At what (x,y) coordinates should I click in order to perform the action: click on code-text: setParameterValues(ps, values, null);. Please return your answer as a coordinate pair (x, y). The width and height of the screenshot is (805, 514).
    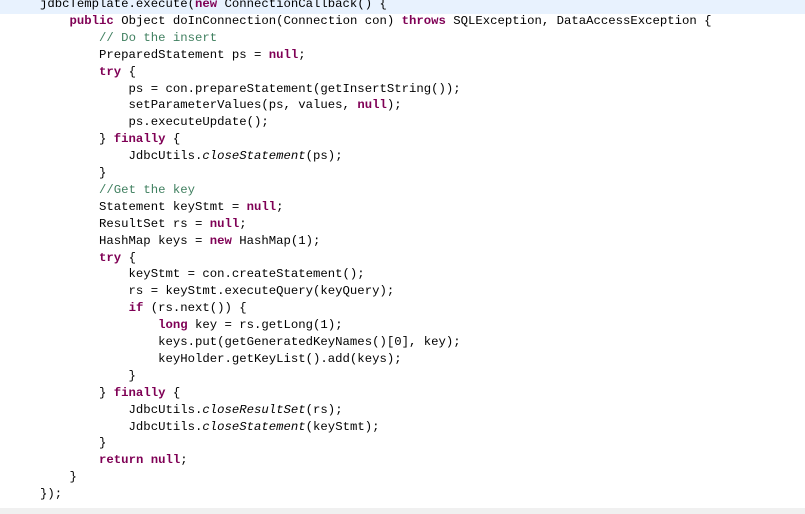
    Looking at the image, I should click on (221, 105).